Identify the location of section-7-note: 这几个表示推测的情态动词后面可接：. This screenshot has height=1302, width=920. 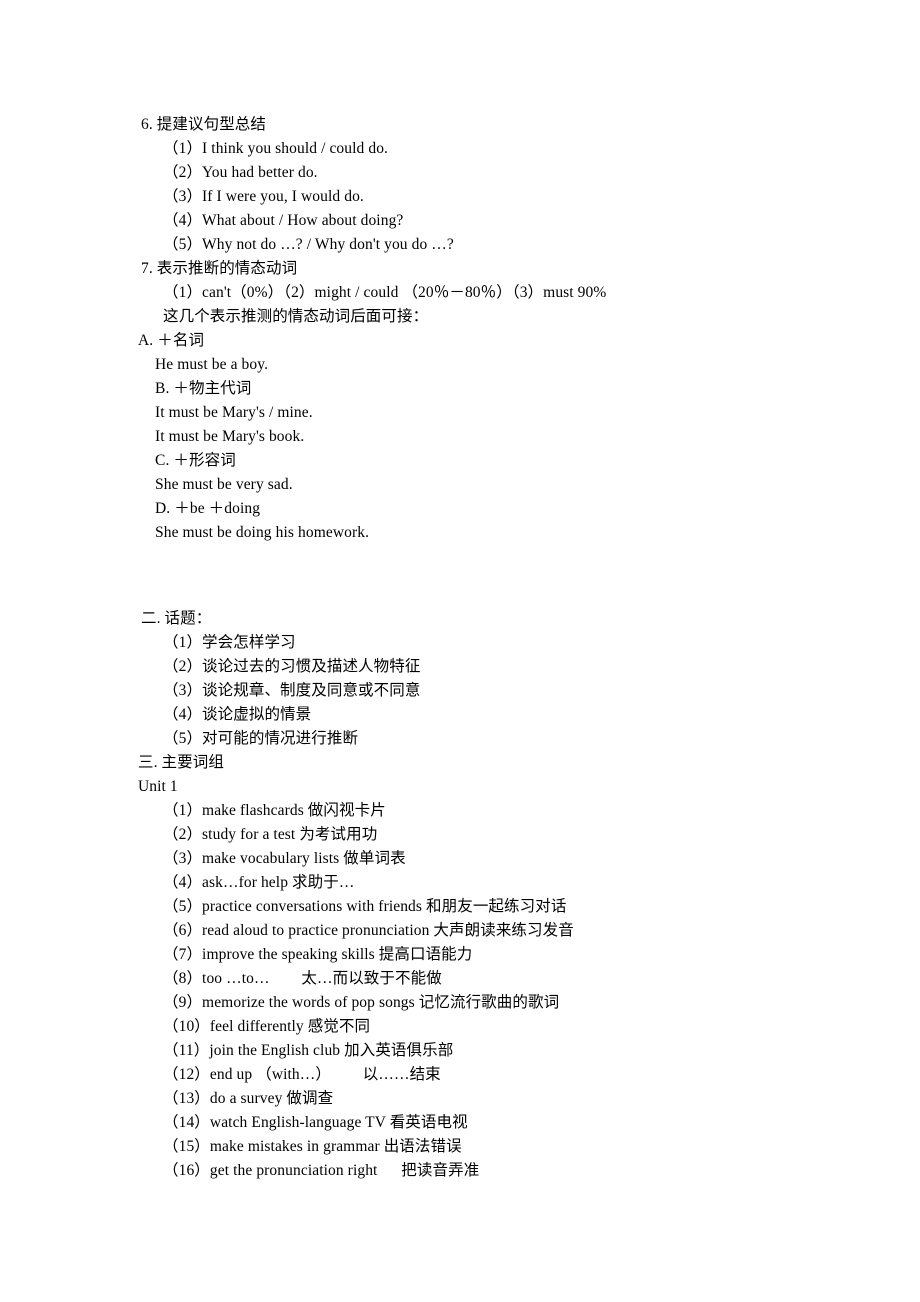
(296, 316).